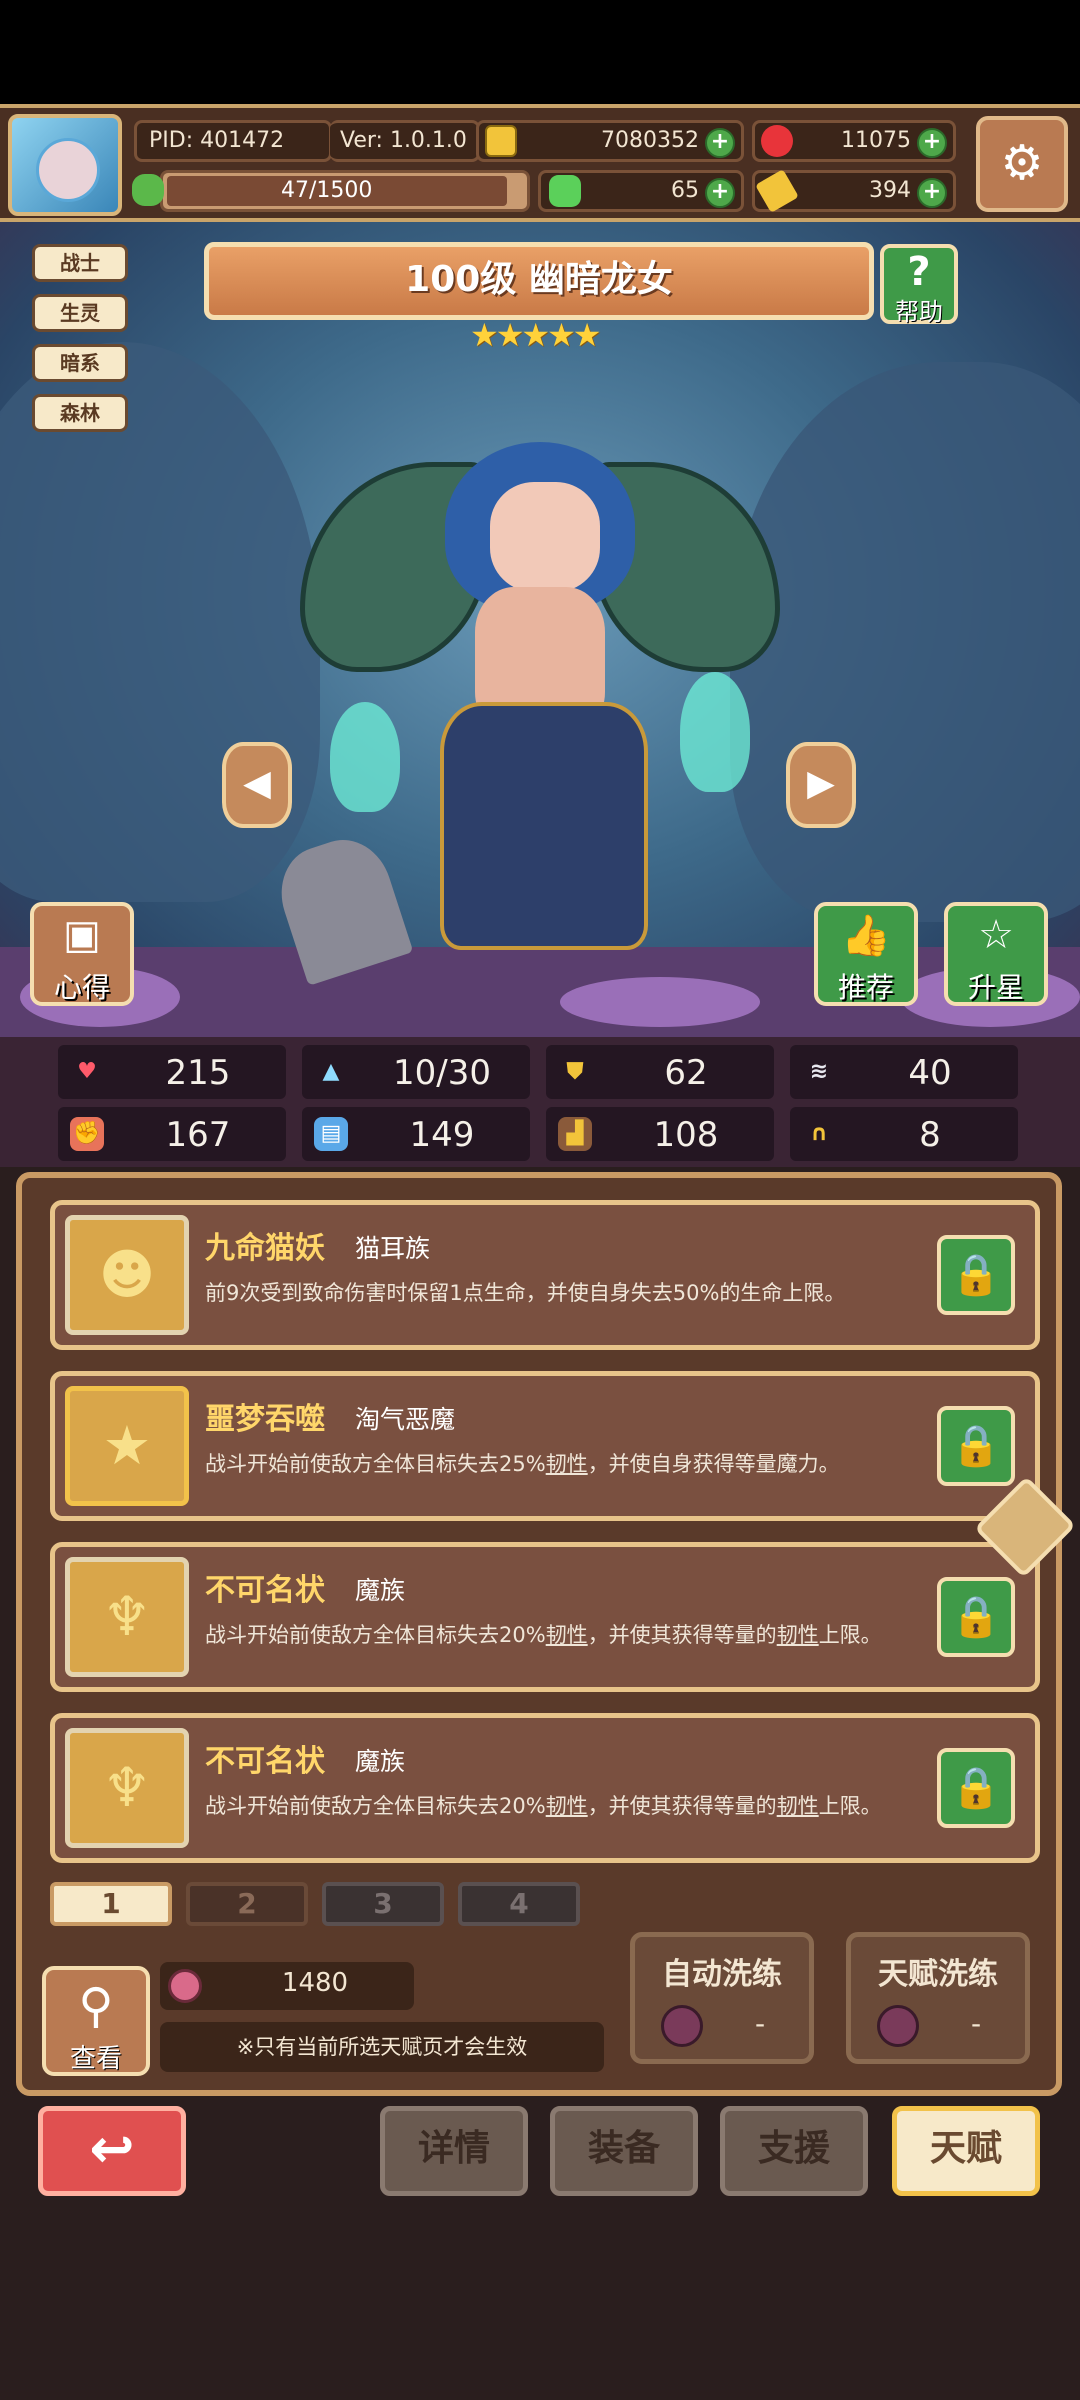 The height and width of the screenshot is (2400, 1080). What do you see at coordinates (919, 312) in the screenshot?
I see `help-label: 帮助` at bounding box center [919, 312].